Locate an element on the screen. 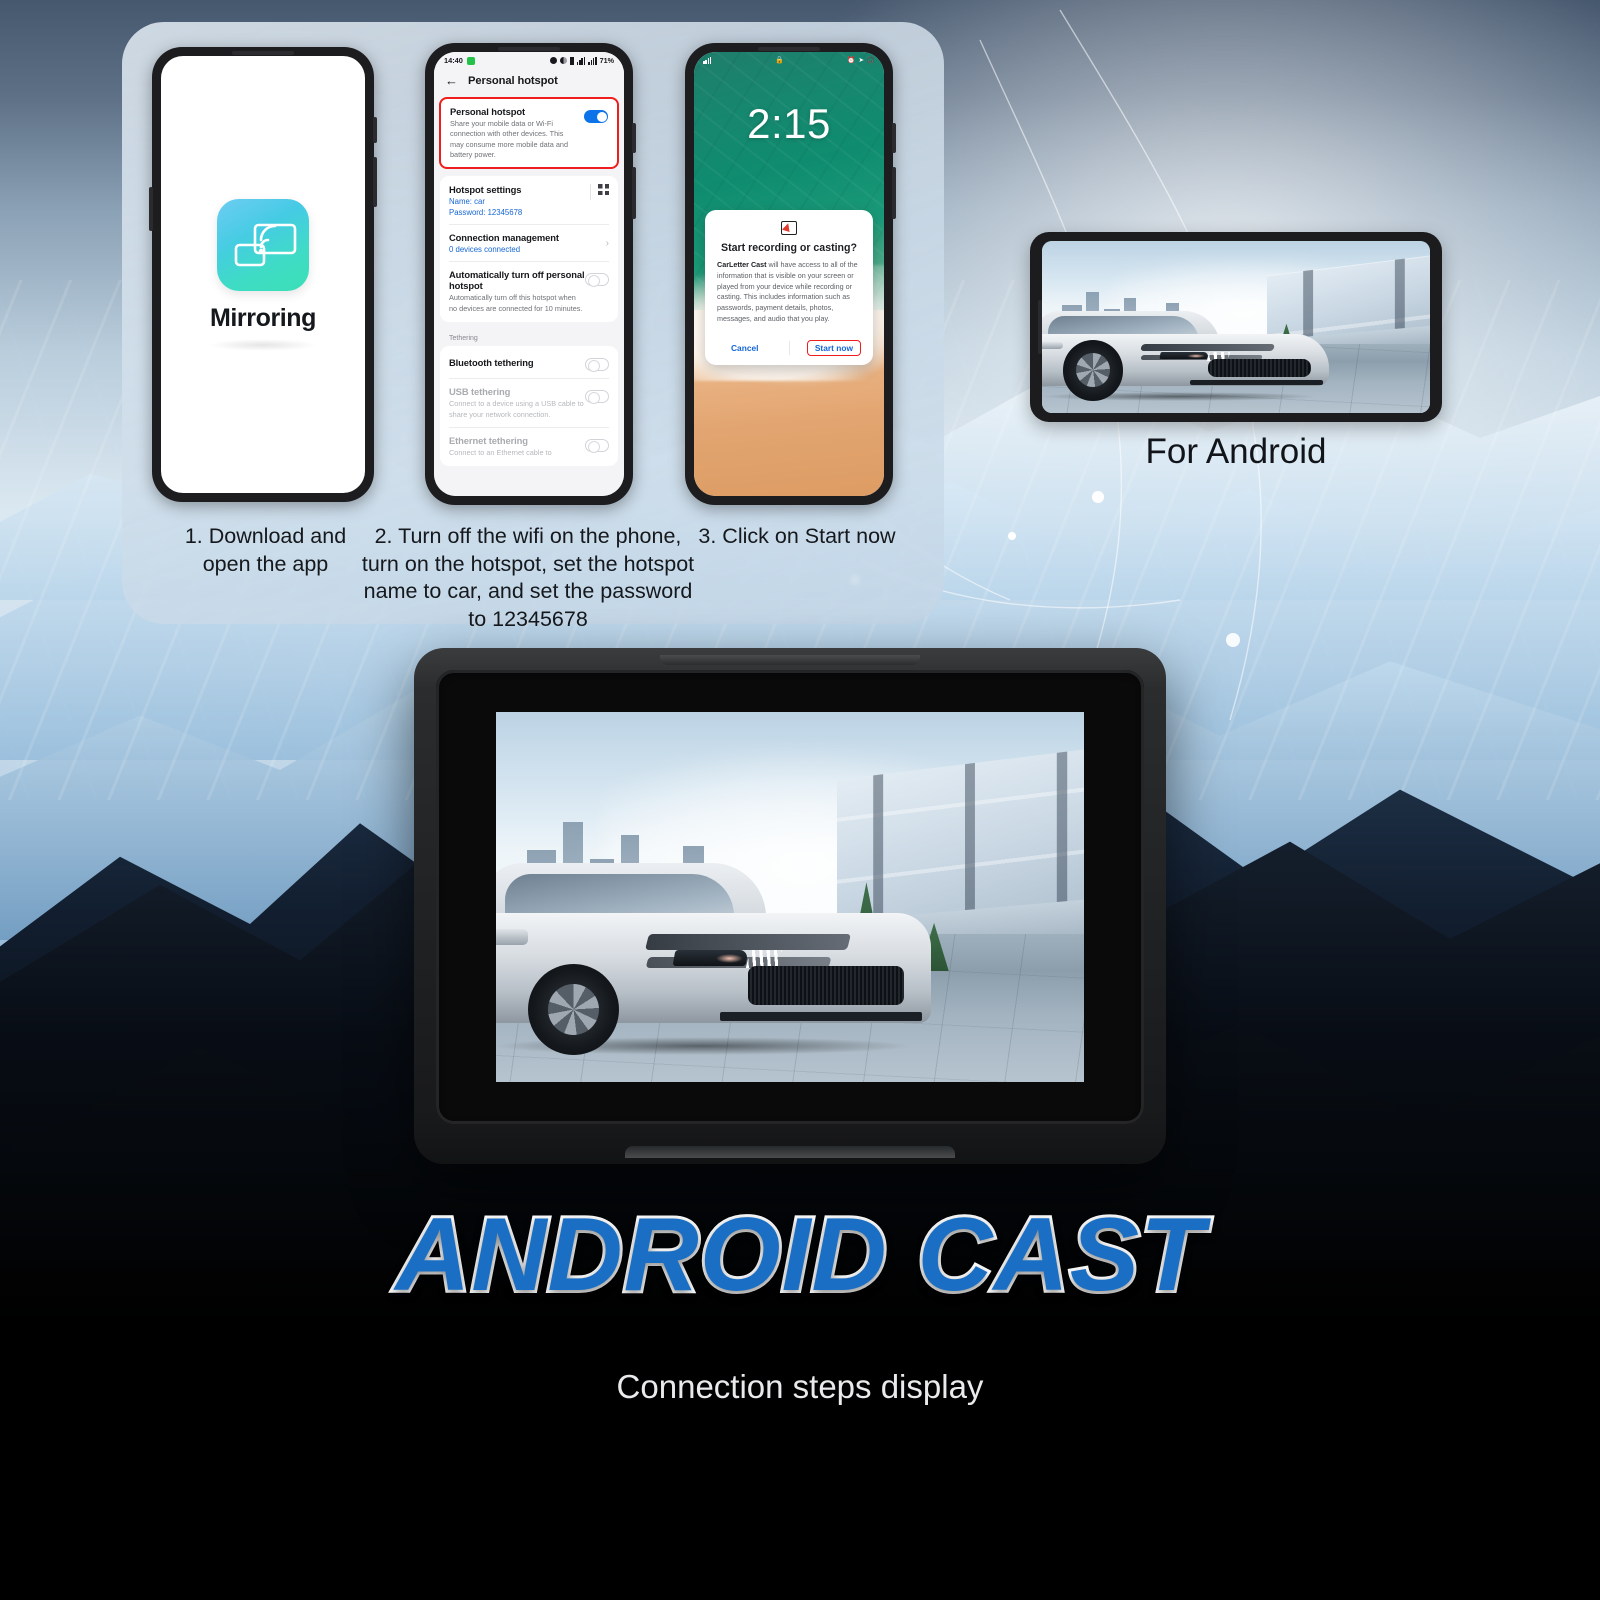 This screenshot has height=1600, width=1600. car-scene-small is located at coordinates (1236, 327).